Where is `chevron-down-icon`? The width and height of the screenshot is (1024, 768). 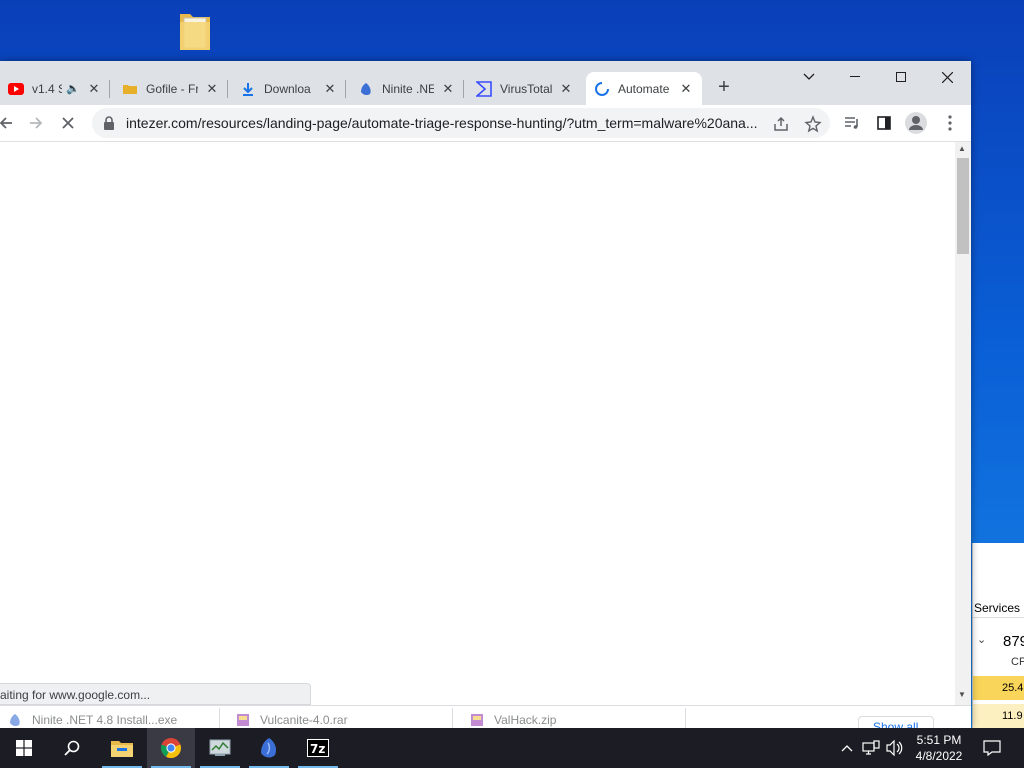
chevron-down-icon is located at coordinates (809, 76).